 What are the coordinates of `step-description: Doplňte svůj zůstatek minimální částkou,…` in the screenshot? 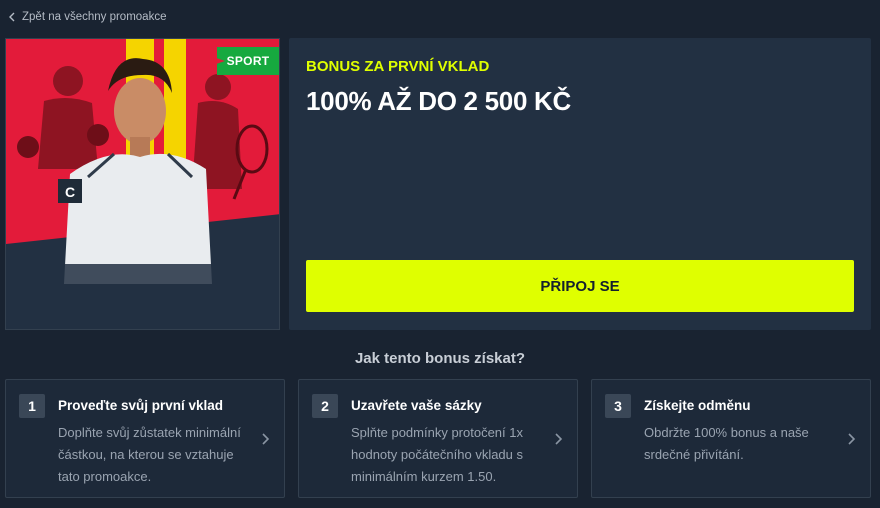 It's located at (149, 454).